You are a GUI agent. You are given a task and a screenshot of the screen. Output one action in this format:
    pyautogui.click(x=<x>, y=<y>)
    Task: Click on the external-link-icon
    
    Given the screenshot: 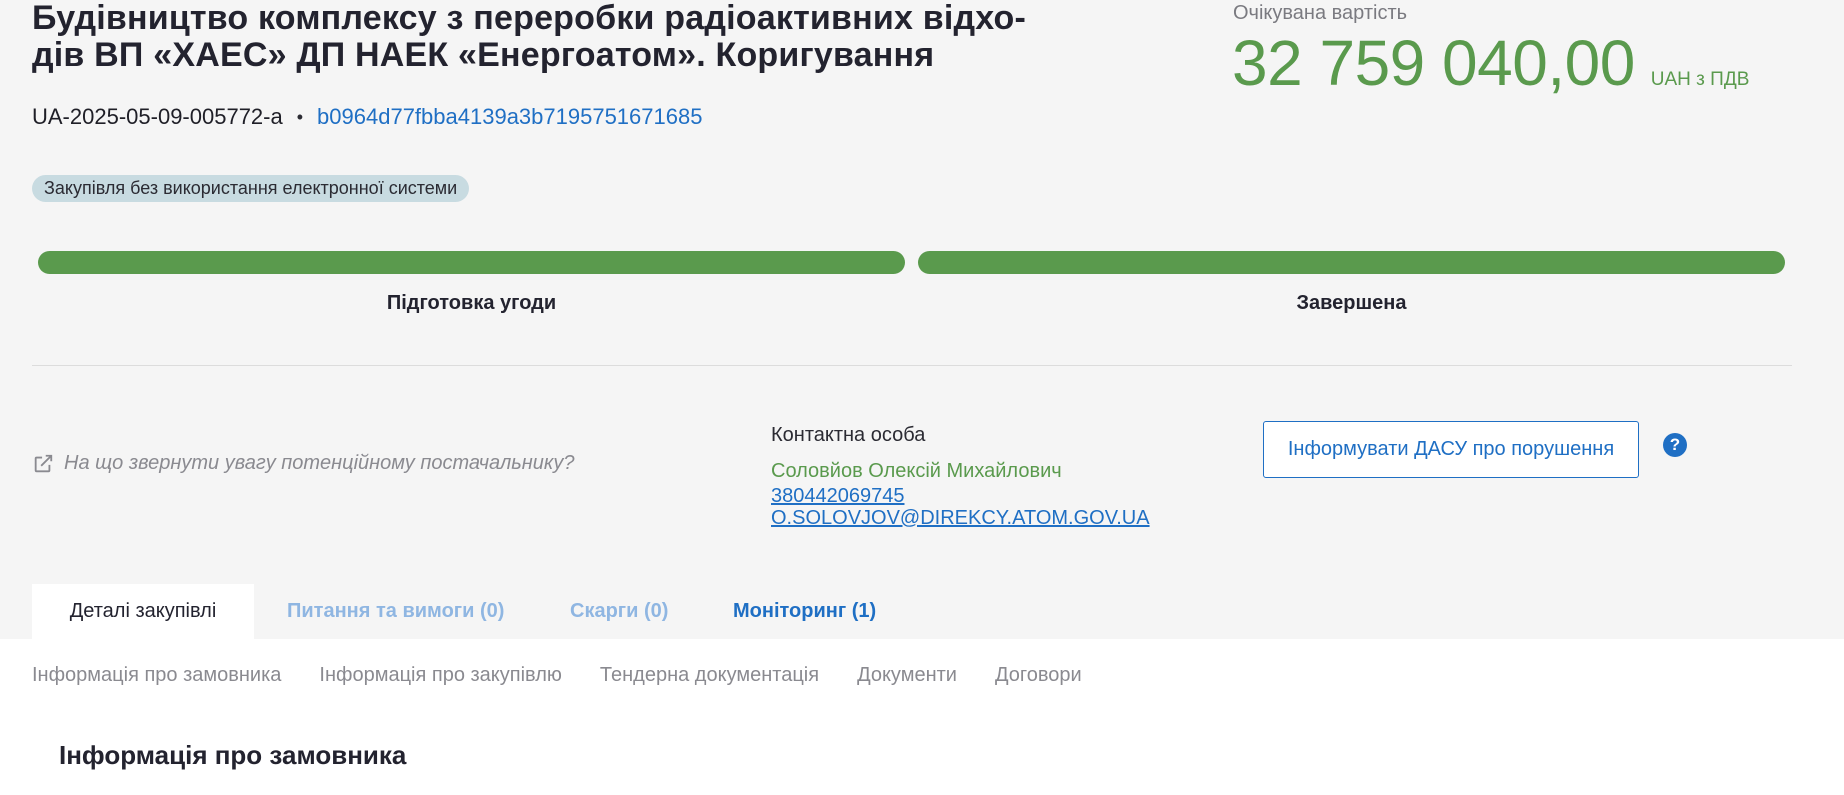 What is the action you would take?
    pyautogui.click(x=43, y=463)
    